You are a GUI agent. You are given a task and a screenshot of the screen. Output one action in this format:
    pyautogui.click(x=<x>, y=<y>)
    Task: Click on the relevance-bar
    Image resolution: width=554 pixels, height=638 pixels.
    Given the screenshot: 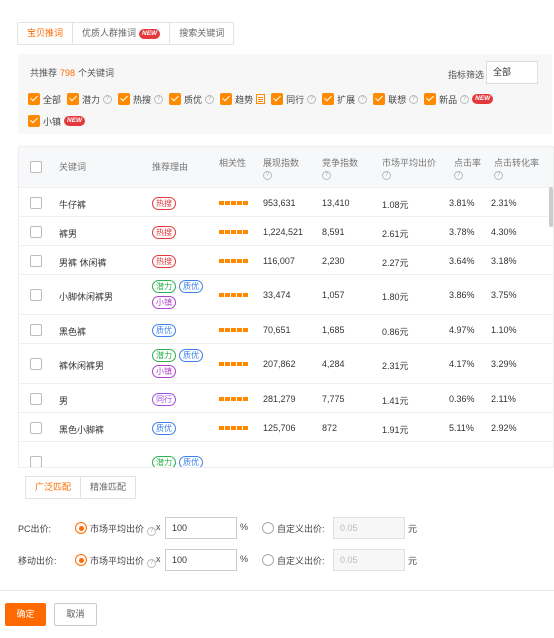 What is the action you would take?
    pyautogui.click(x=233, y=399)
    